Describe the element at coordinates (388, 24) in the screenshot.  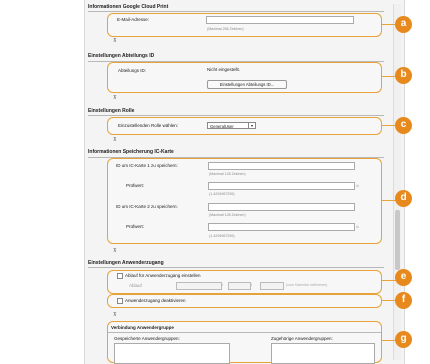
I see `callout-line-a` at that location.